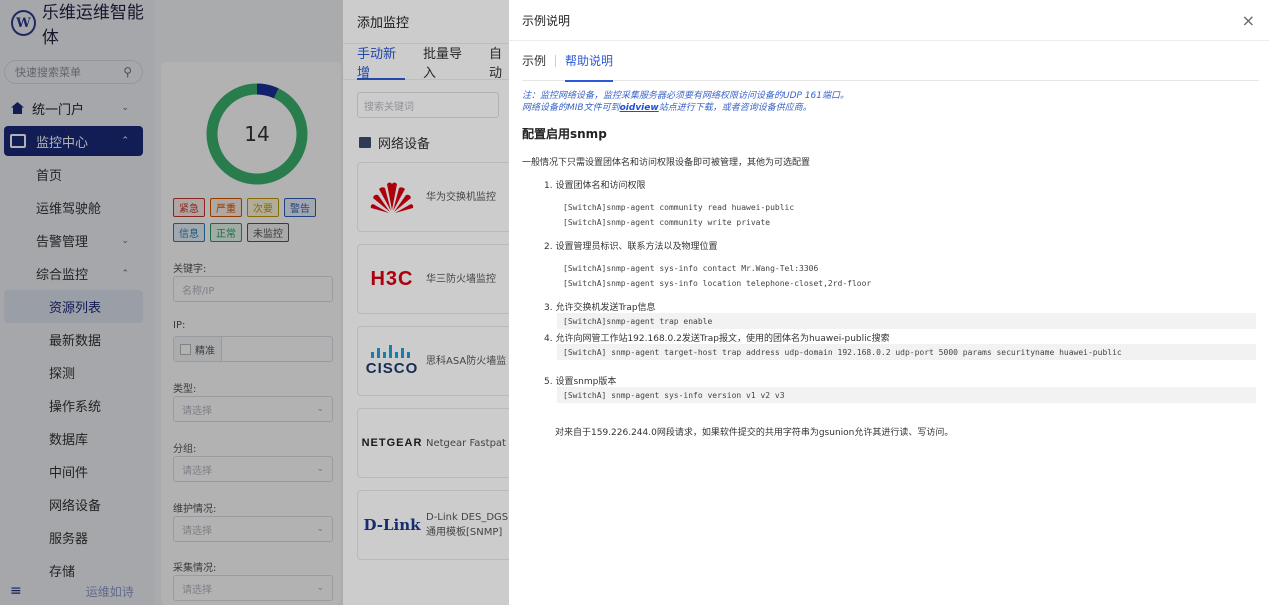 The image size is (1269, 605). Describe the element at coordinates (666, 163) in the screenshot. I see `config-intro: 一般情况下只需设置团体名和访问权限设备即可被管理，其他为可选配置` at that location.